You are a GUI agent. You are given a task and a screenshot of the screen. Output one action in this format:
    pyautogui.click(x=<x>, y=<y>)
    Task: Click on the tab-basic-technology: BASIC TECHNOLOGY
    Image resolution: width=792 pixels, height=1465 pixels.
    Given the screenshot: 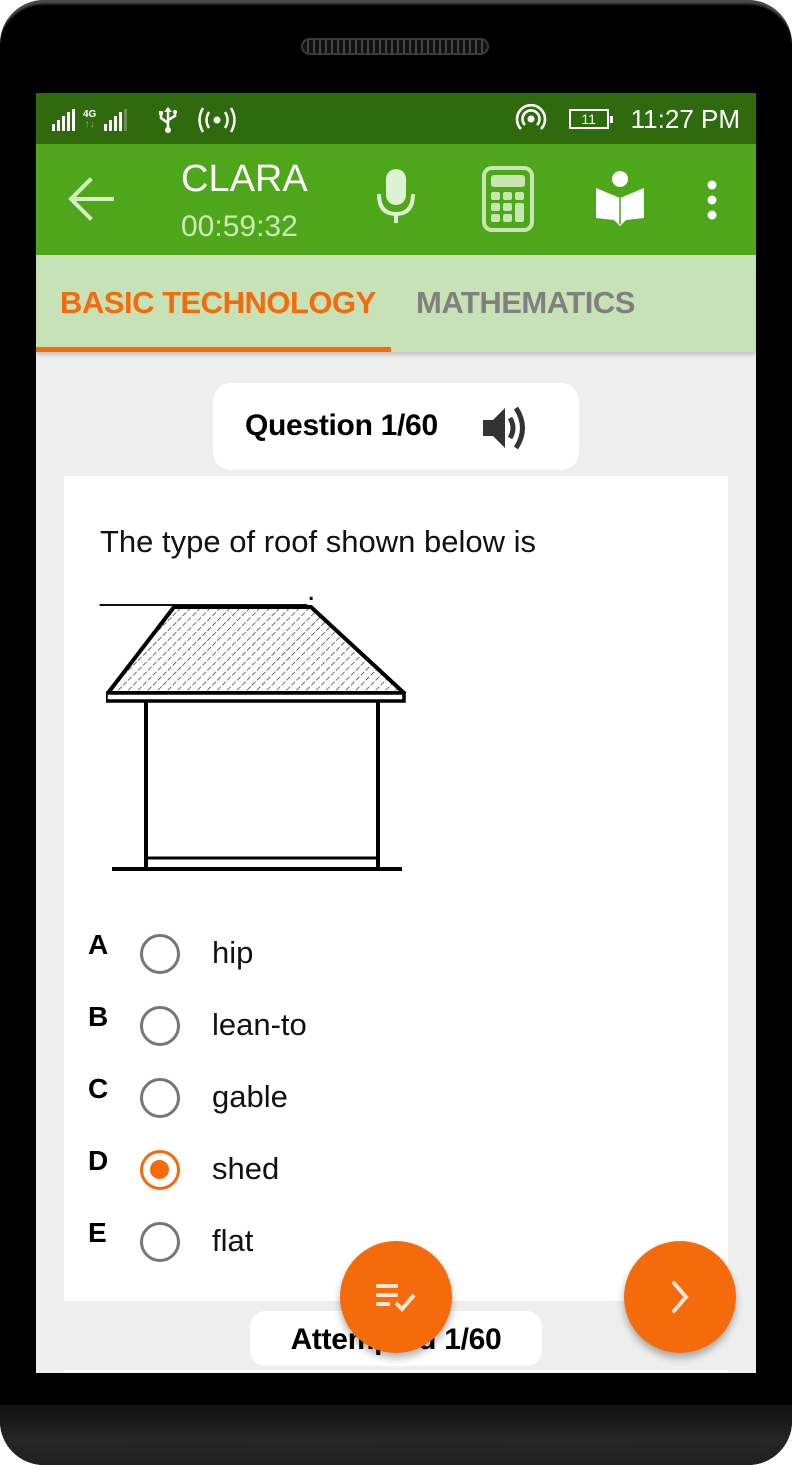 What is the action you would take?
    pyautogui.click(x=218, y=303)
    